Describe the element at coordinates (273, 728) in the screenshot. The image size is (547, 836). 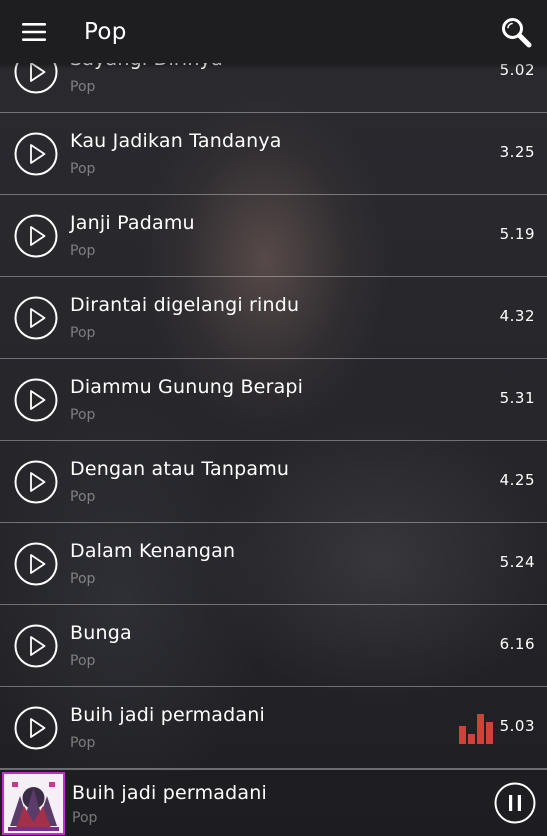
I see `song-row: Buih jadi permadani Pop 5.03` at that location.